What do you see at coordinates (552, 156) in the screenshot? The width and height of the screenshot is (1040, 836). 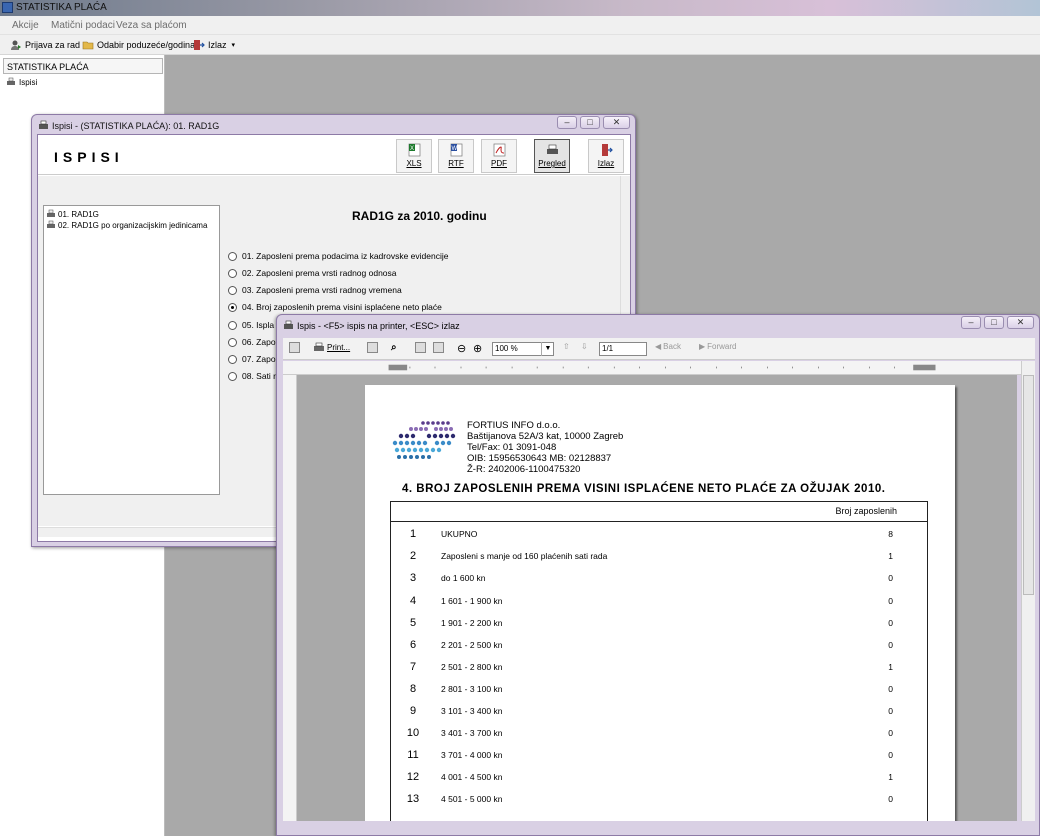 I see `pregled-button: Pregled` at bounding box center [552, 156].